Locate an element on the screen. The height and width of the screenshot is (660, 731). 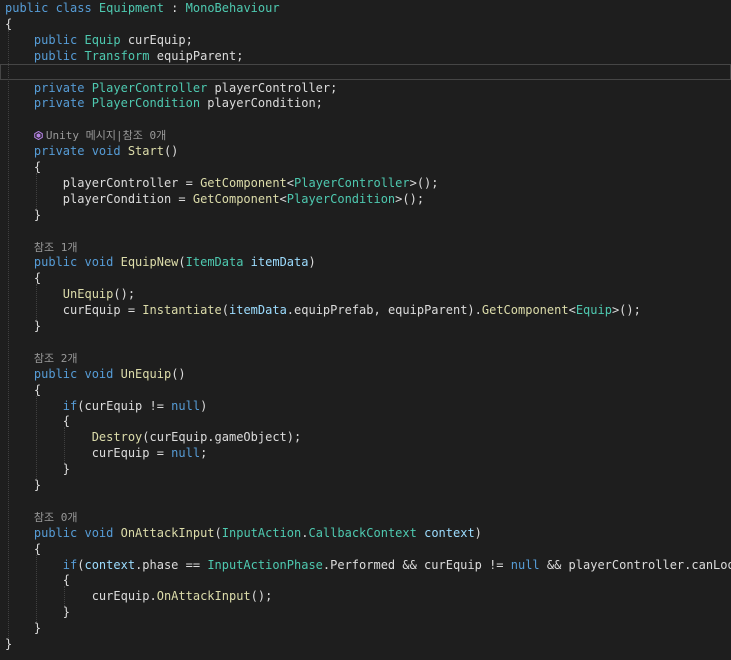
code-lens-reference: 참조 0개 is located at coordinates (56, 517).